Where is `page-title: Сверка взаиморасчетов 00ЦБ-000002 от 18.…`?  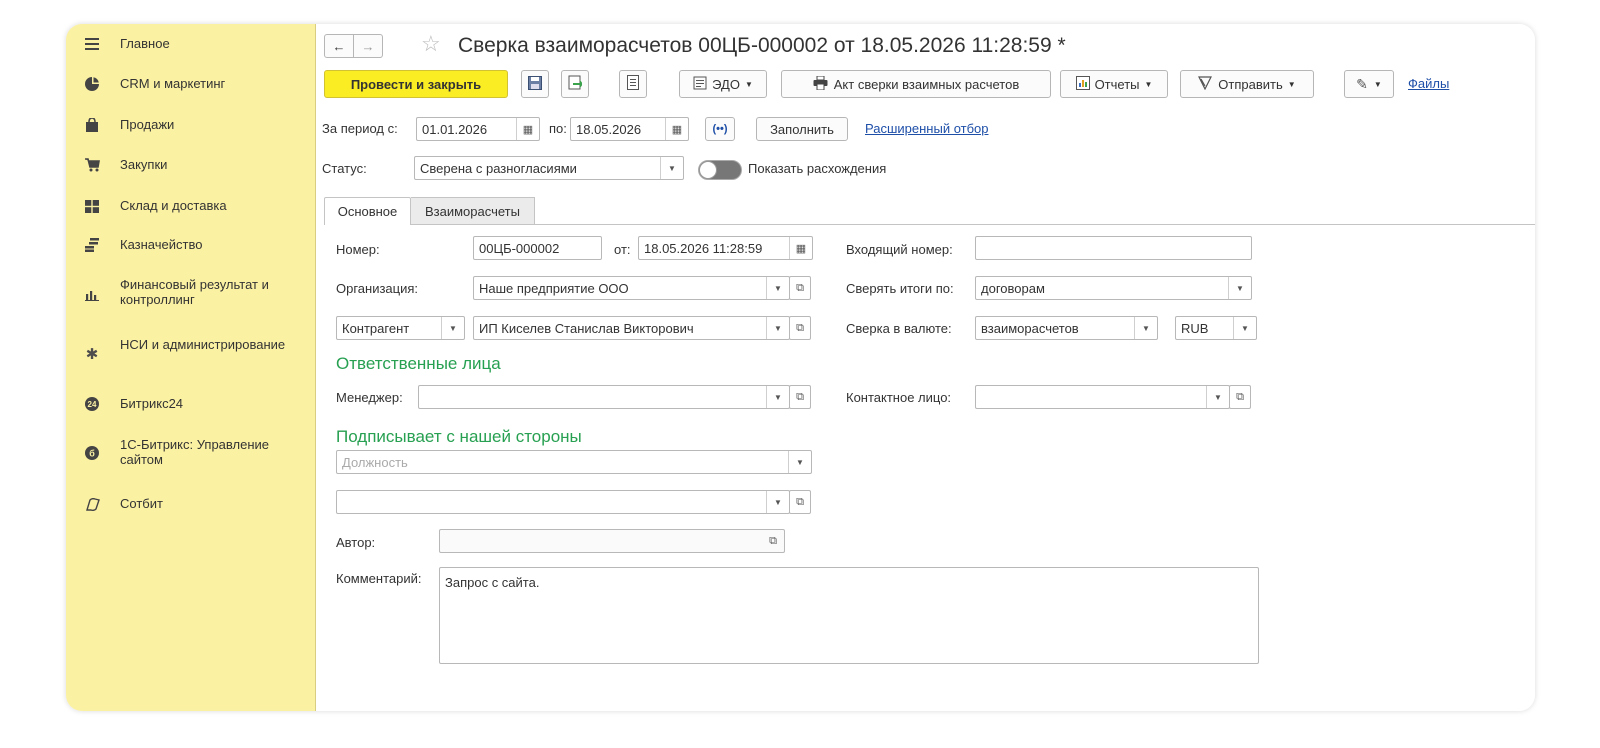
page-title: Сверка взаиморасчетов 00ЦБ-000002 от 18.… is located at coordinates (762, 45).